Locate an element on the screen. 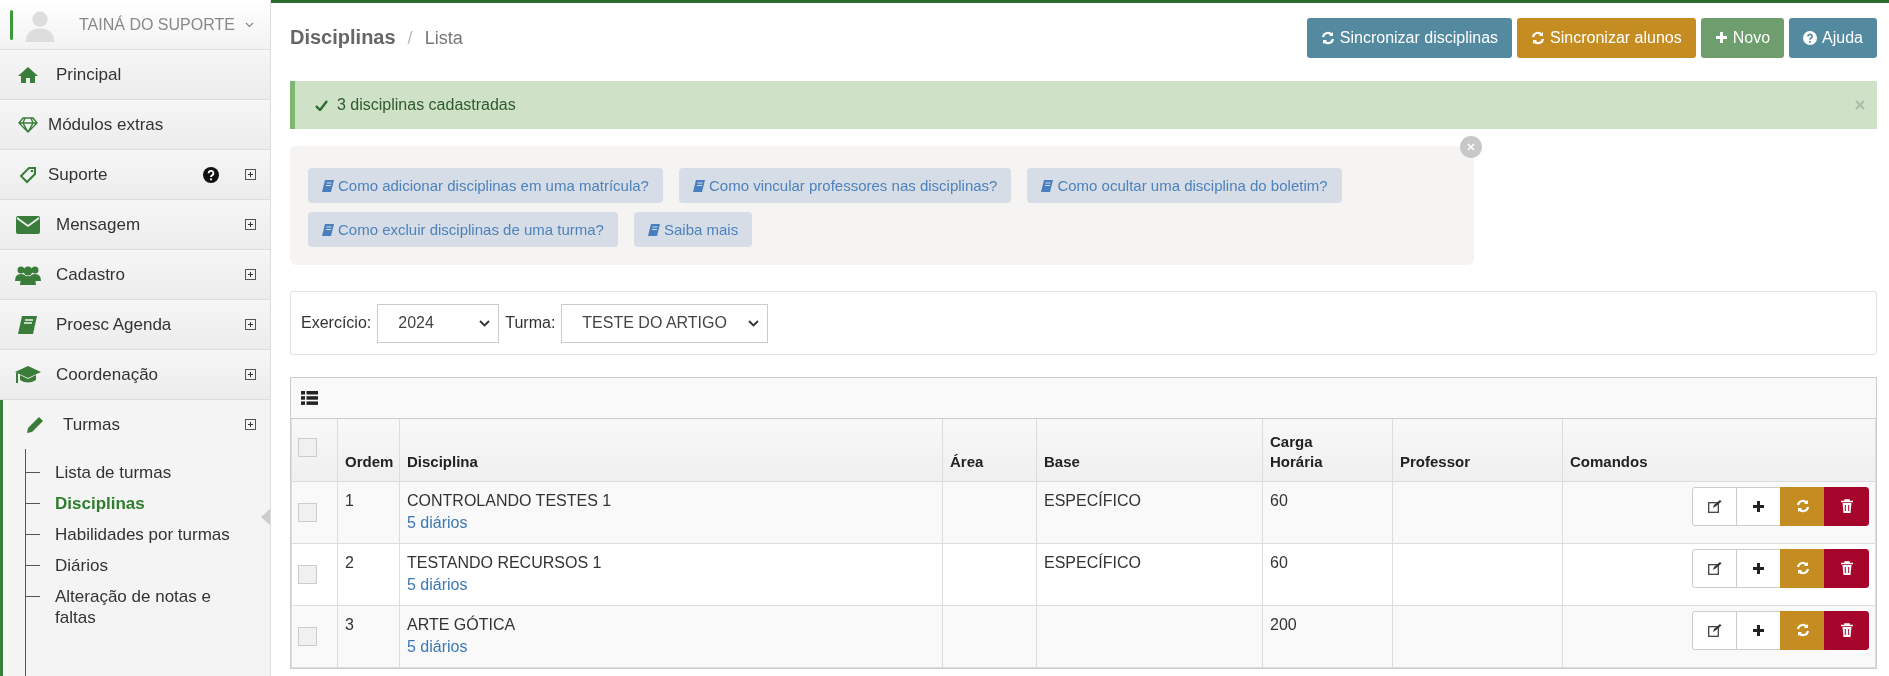  table-cell: 3 is located at coordinates (349, 624).